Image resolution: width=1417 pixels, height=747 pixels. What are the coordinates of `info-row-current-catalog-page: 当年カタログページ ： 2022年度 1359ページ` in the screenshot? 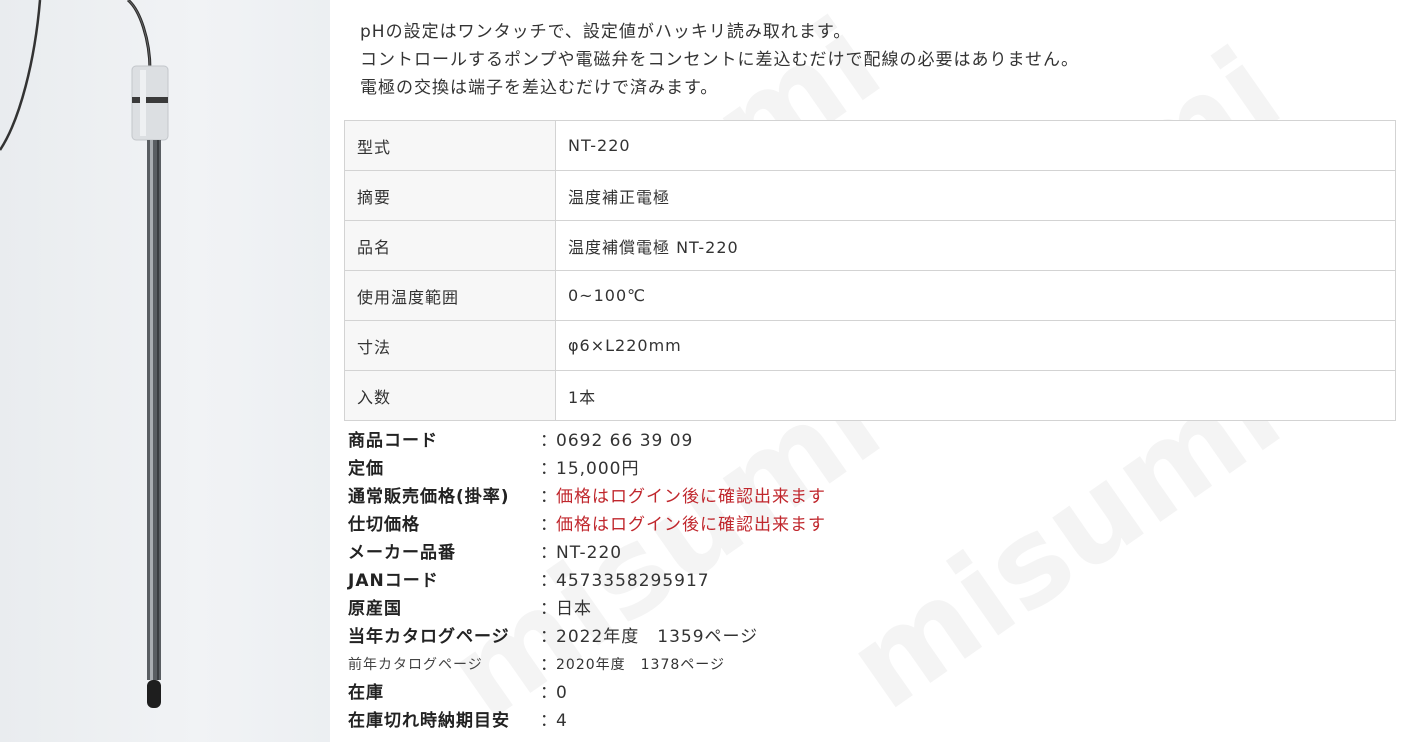 It's located at (587, 637).